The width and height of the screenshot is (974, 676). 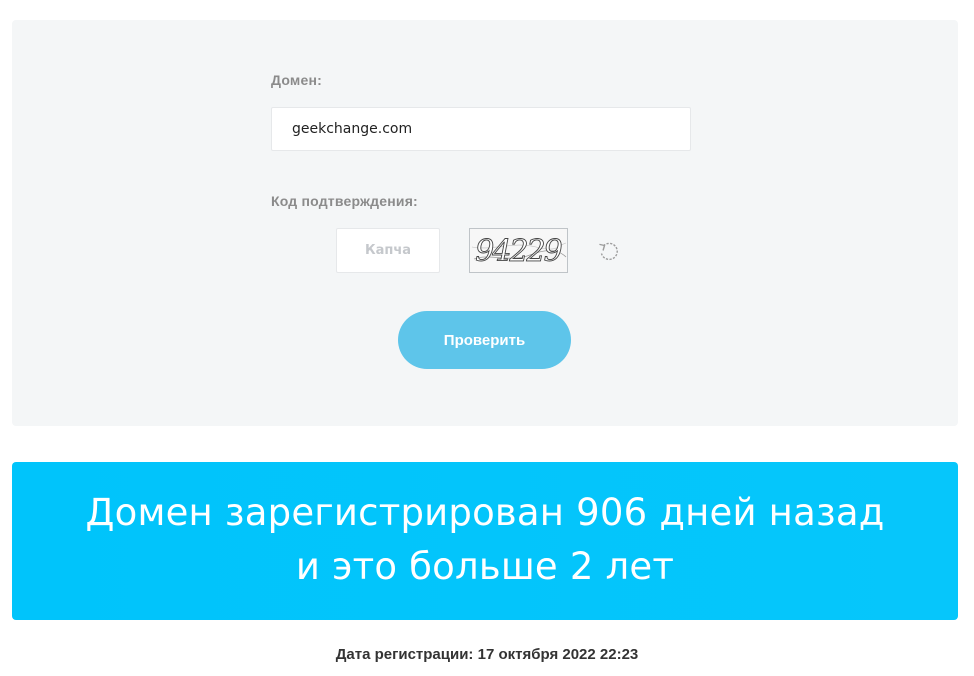 I want to click on domain-input, so click(x=481, y=129).